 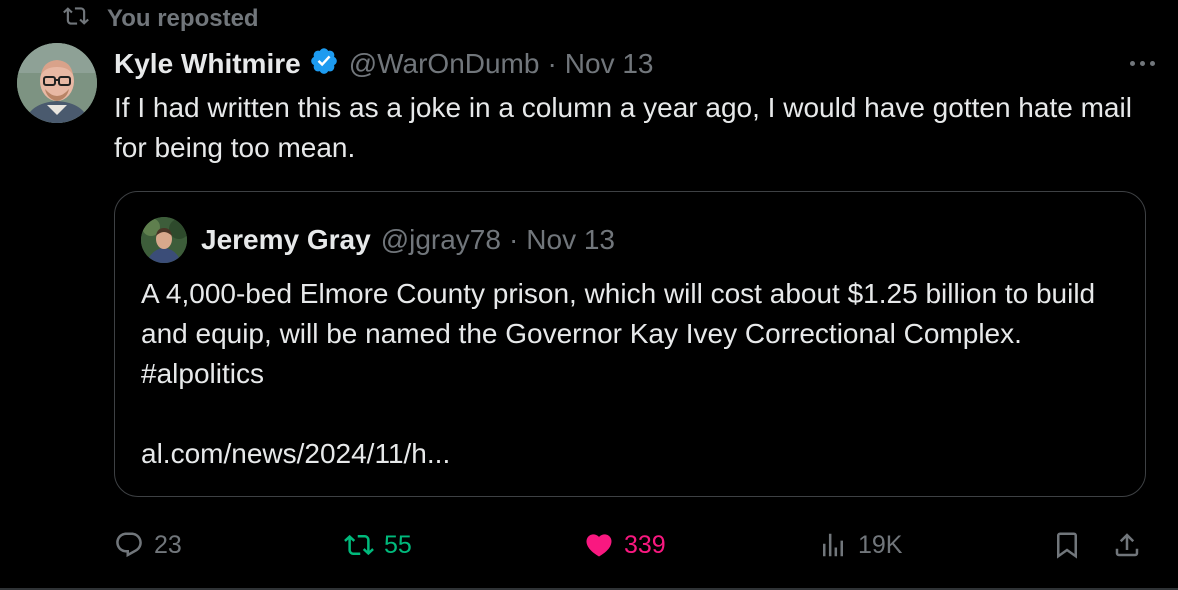 What do you see at coordinates (148, 545) in the screenshot?
I see `reply-button: 23` at bounding box center [148, 545].